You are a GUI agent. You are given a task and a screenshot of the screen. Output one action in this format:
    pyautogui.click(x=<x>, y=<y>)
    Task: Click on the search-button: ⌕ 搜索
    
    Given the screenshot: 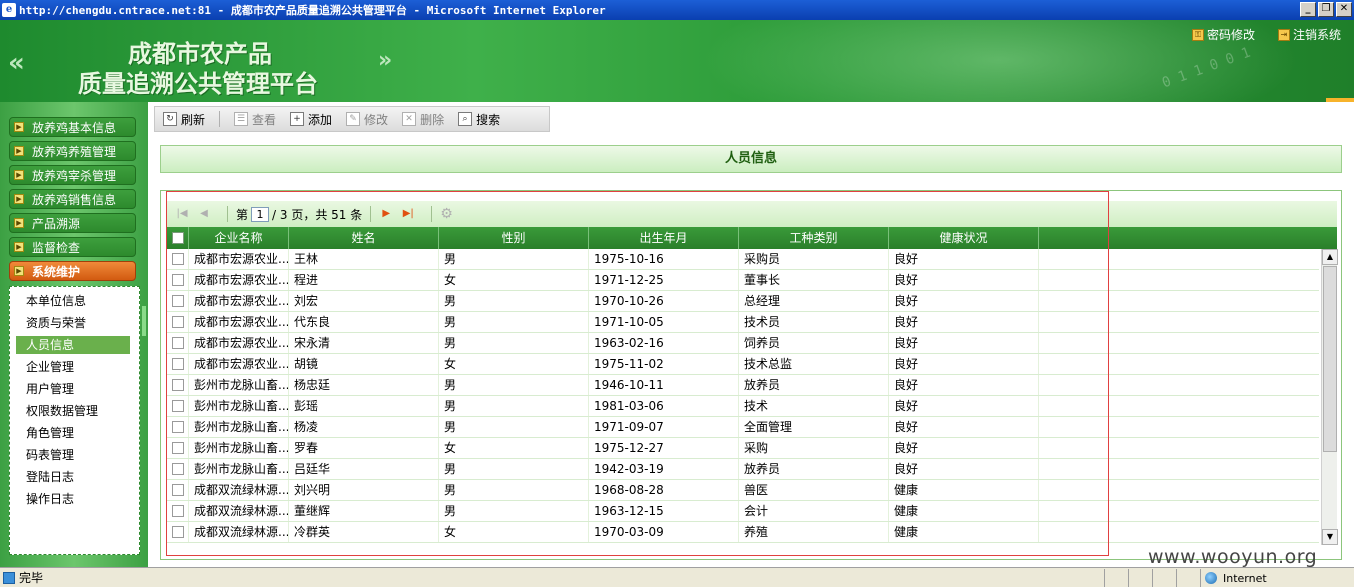 What is the action you would take?
    pyautogui.click(x=479, y=119)
    